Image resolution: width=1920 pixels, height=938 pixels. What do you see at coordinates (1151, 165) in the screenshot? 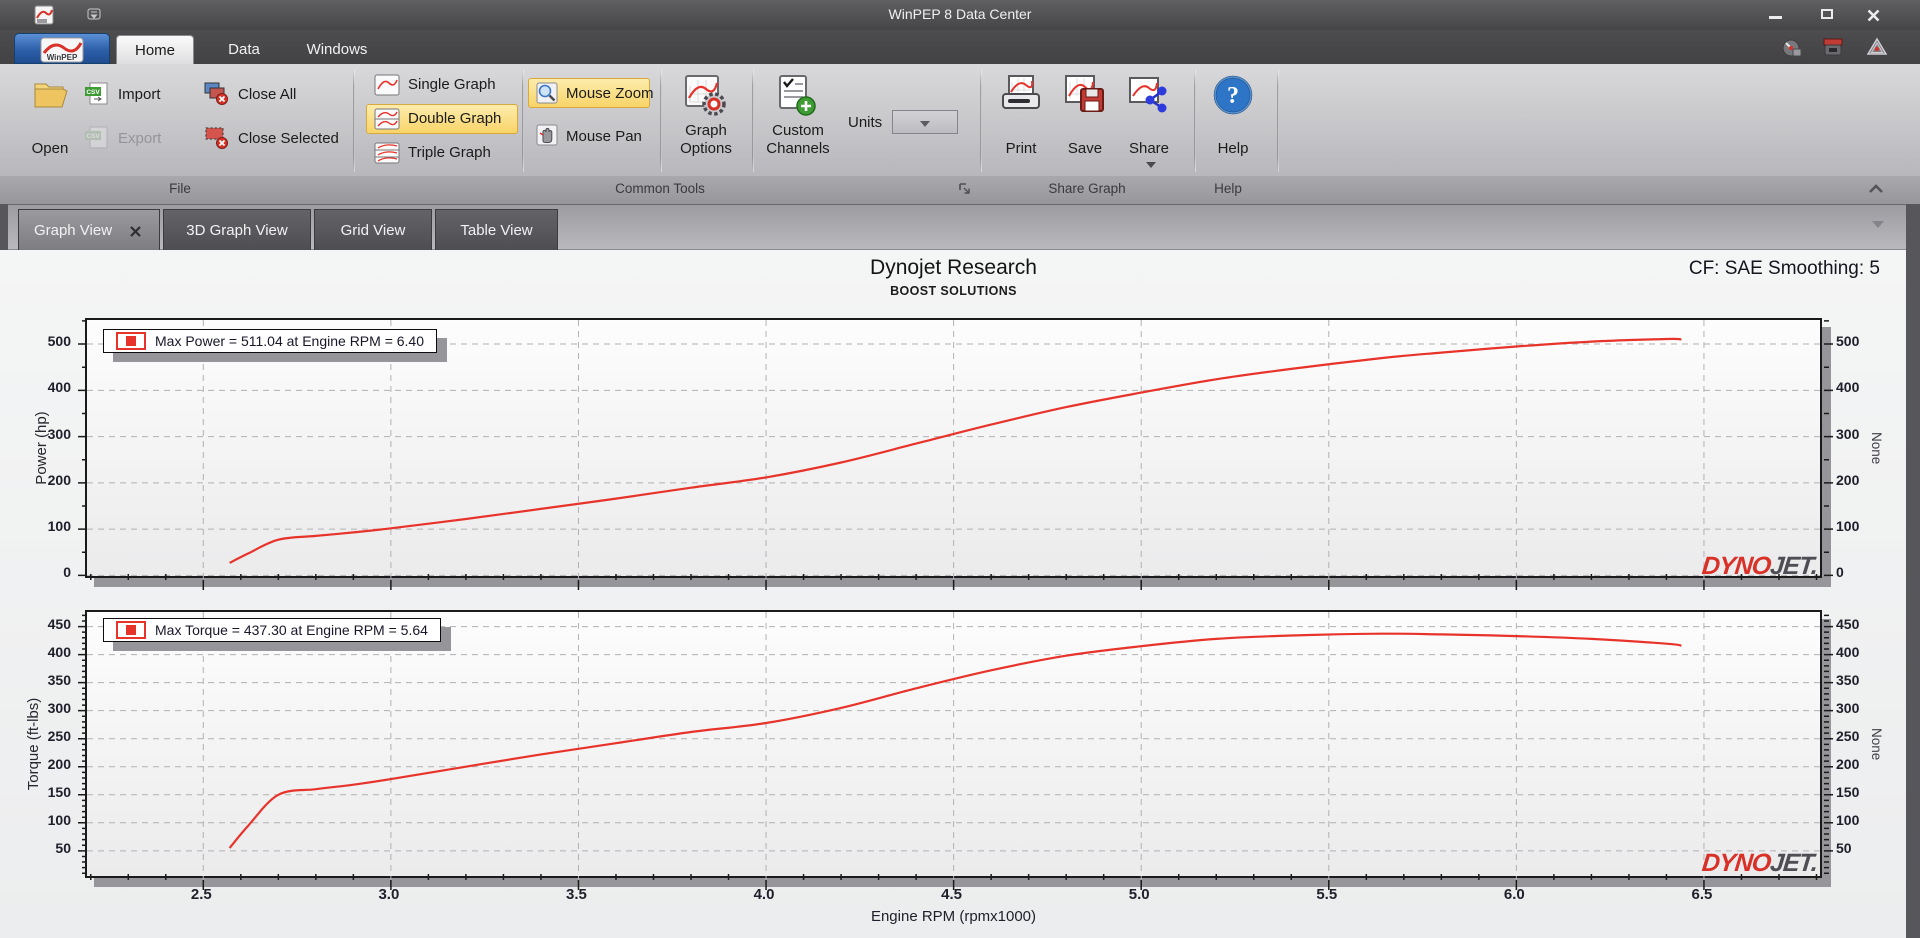
I see `share-dropdown-icon` at bounding box center [1151, 165].